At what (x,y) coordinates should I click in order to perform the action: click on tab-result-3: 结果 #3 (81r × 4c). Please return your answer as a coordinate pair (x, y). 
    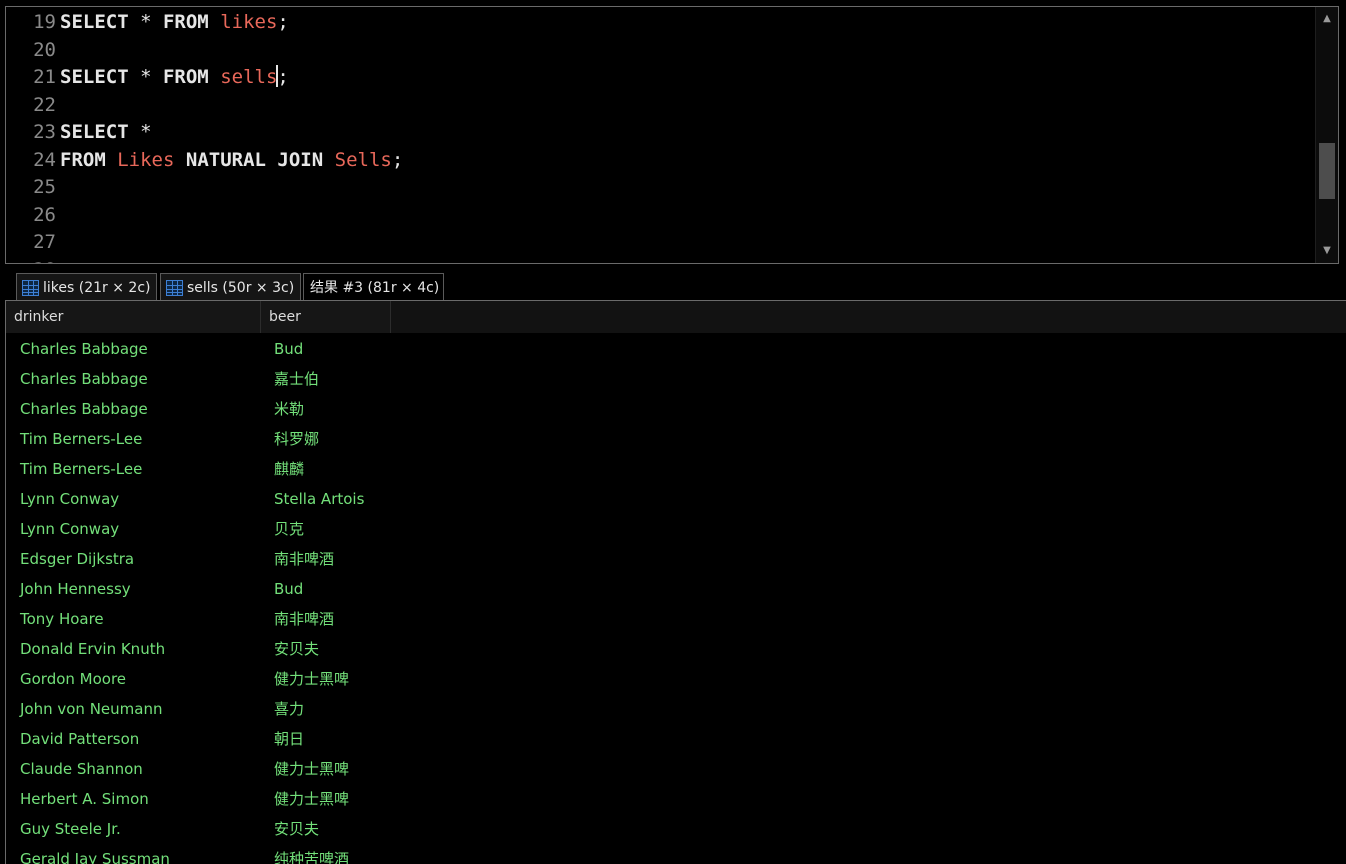
    Looking at the image, I should click on (373, 286).